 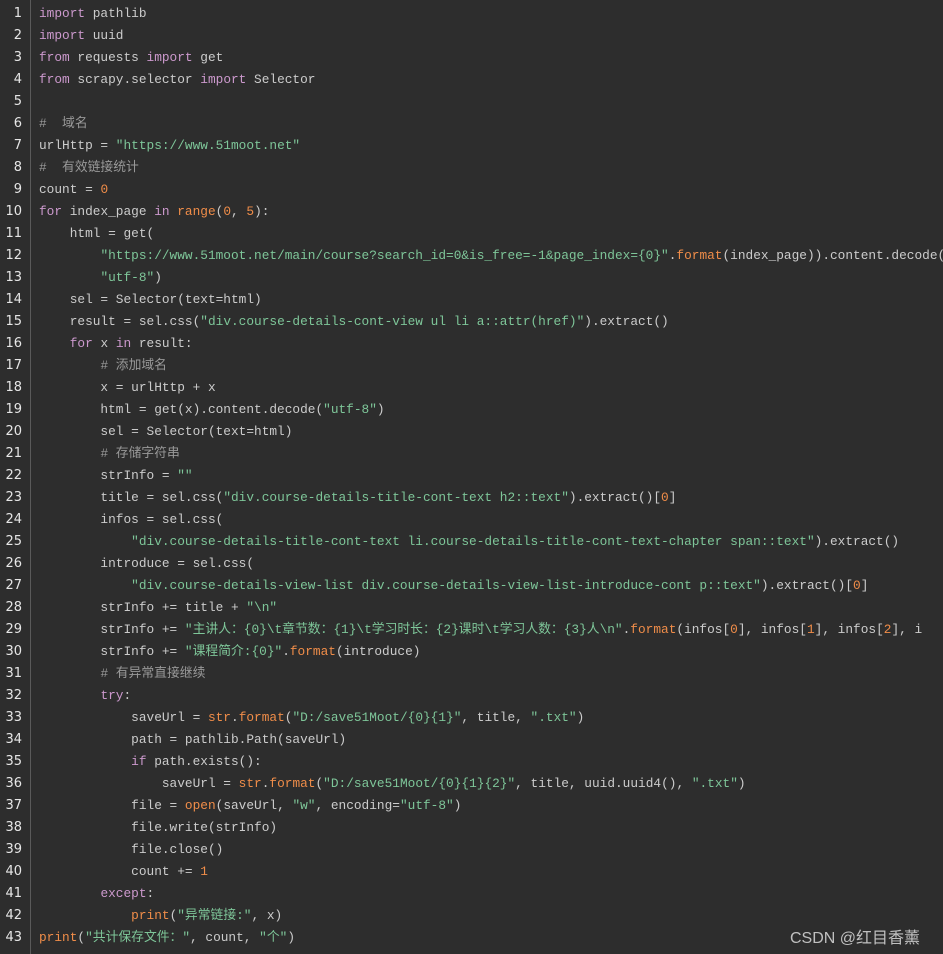 I want to click on keyword-token: import, so click(x=223, y=79).